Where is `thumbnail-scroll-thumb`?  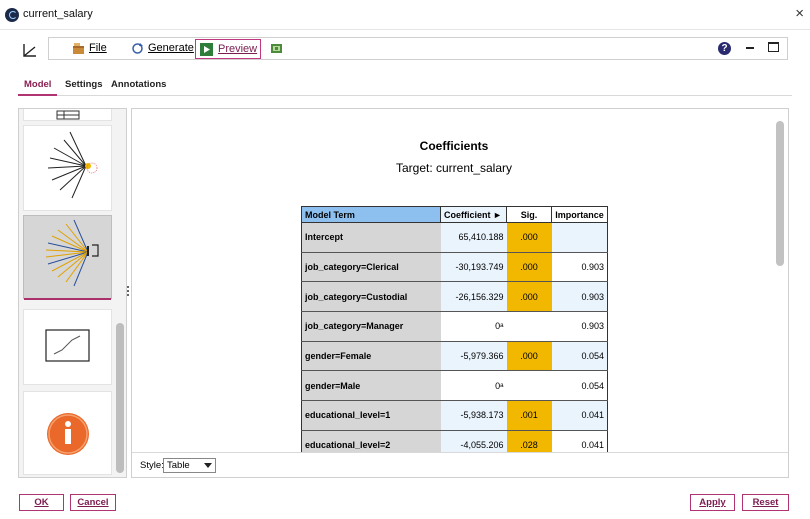 thumbnail-scroll-thumb is located at coordinates (120, 398).